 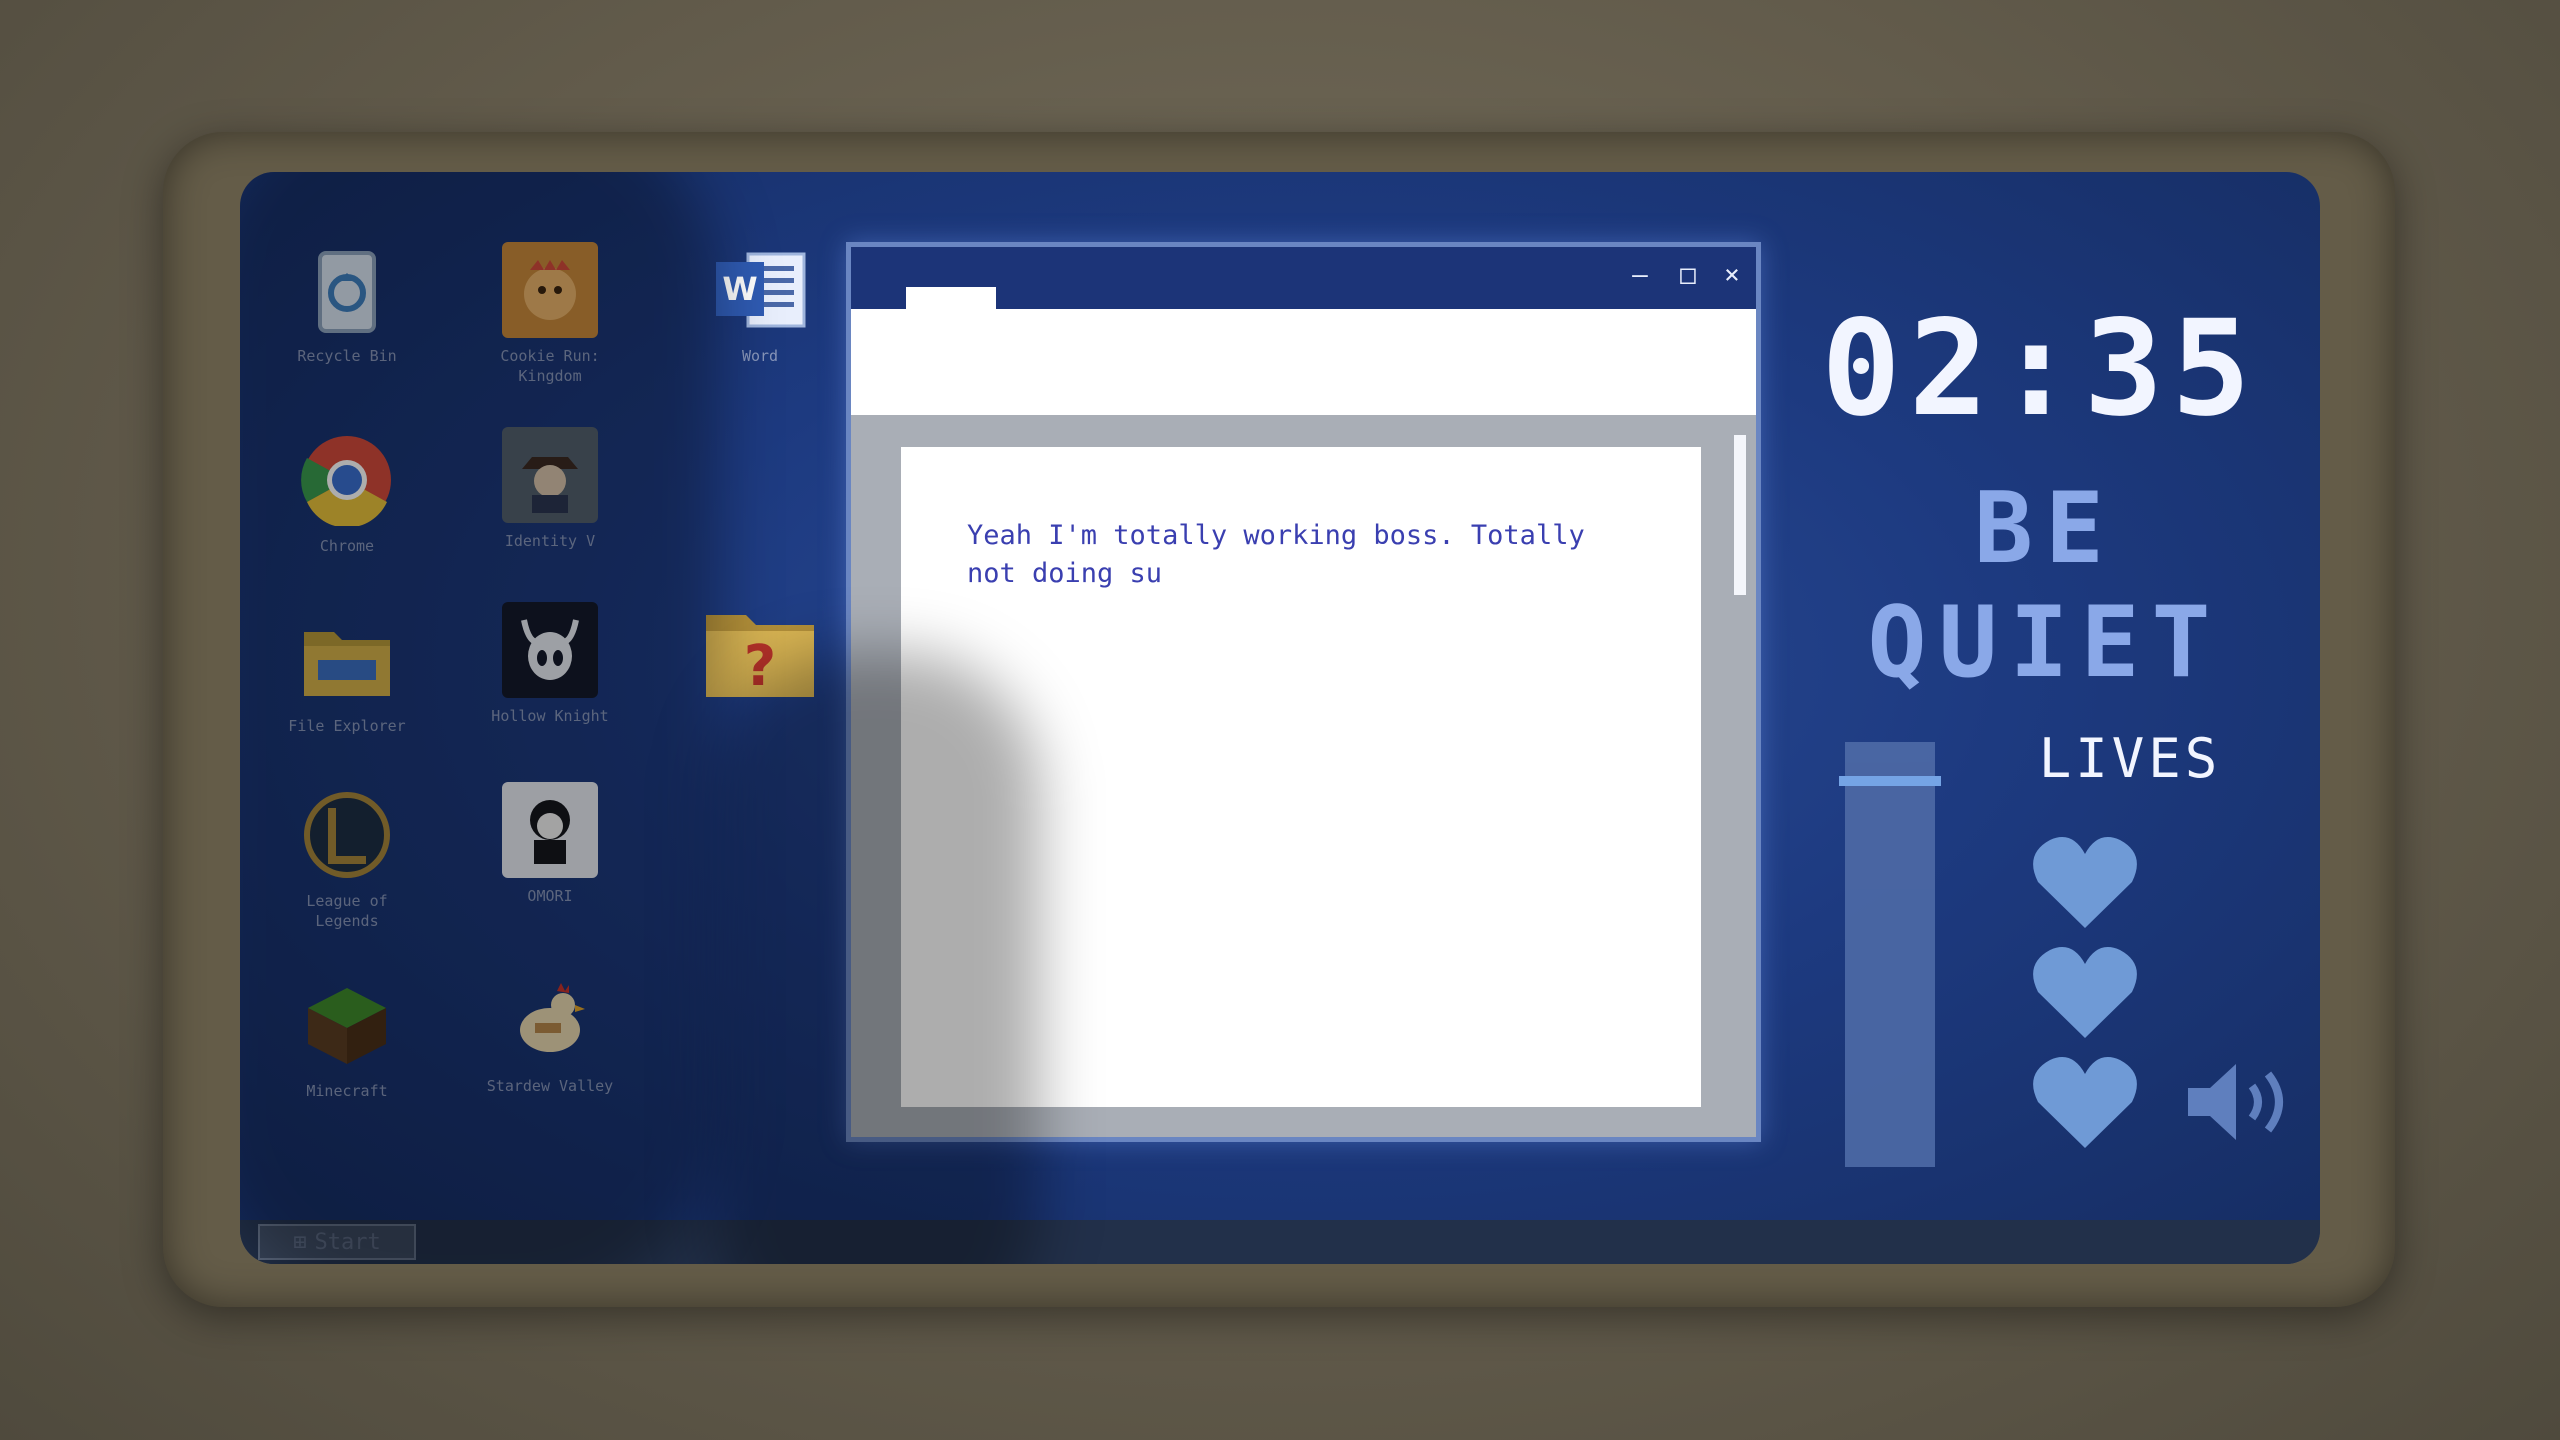 I want to click on icon-label: Recycle Bin, so click(x=347, y=356).